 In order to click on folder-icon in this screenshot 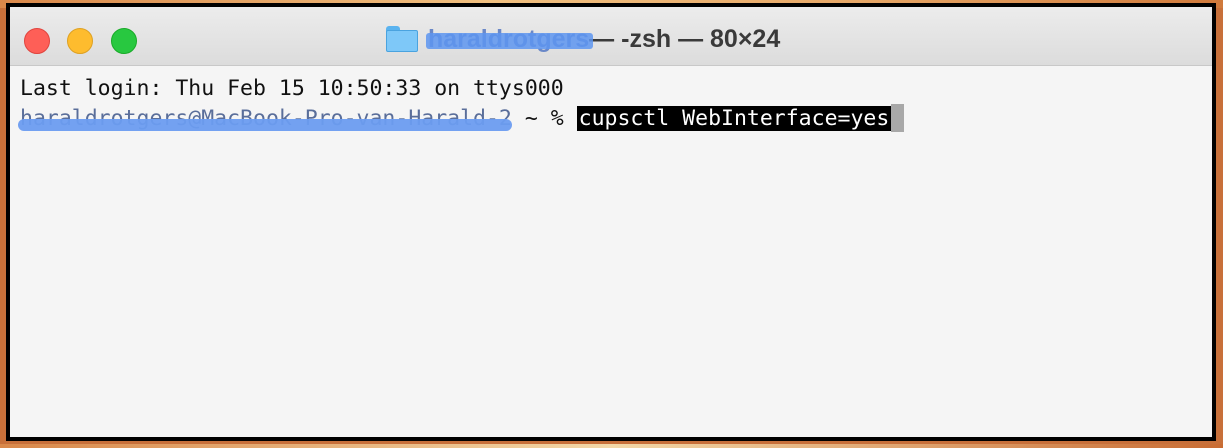, I will do `click(402, 39)`.